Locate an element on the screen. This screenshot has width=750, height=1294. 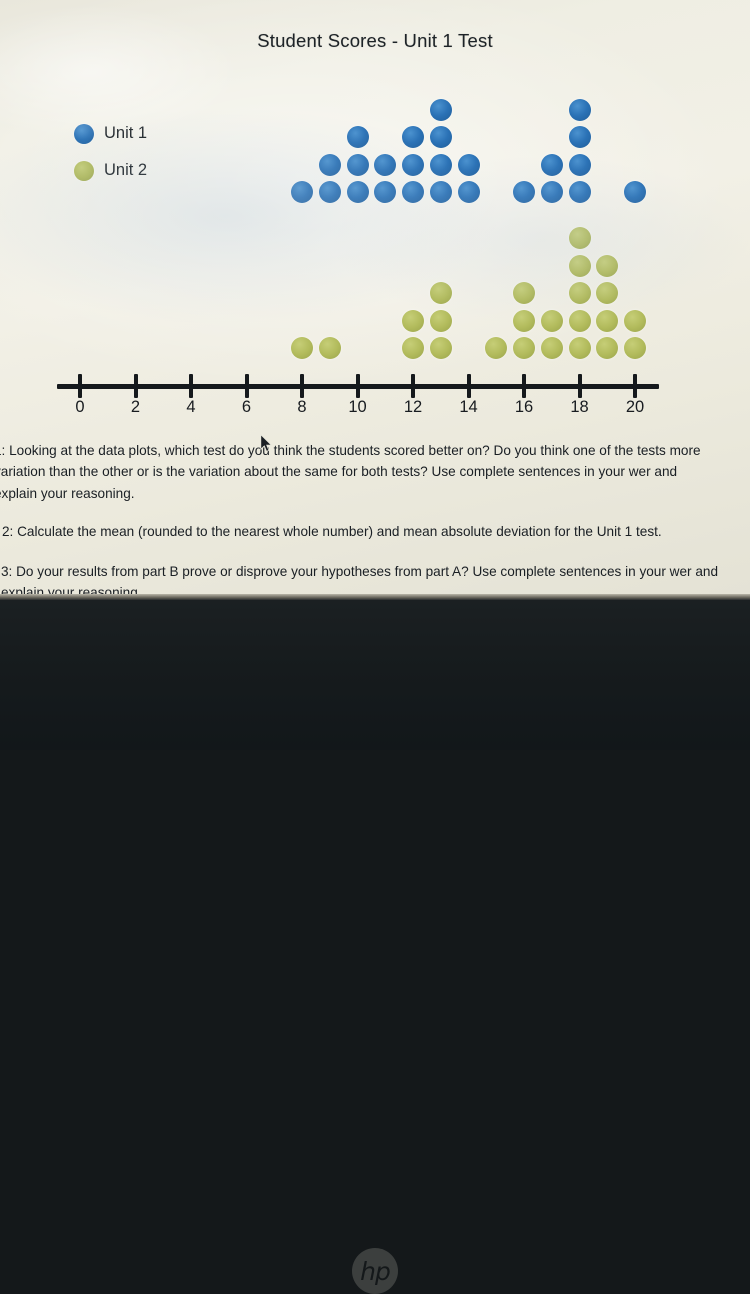
axis-tick-label: 20 is located at coordinates (635, 407).